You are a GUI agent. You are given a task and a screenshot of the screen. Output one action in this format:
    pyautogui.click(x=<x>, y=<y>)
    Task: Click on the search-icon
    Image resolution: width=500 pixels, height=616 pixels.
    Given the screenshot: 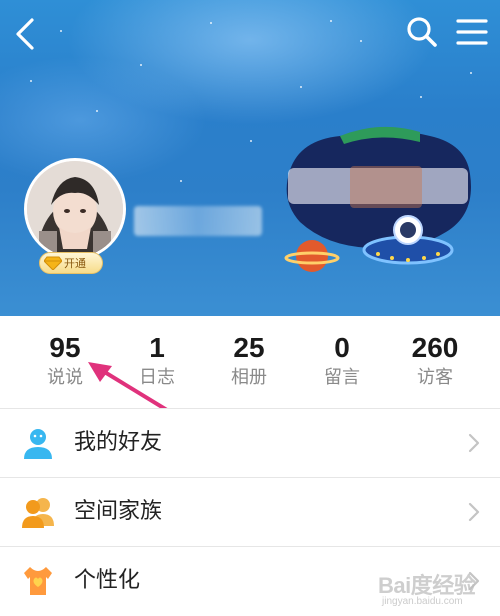 What is the action you would take?
    pyautogui.click(x=422, y=32)
    